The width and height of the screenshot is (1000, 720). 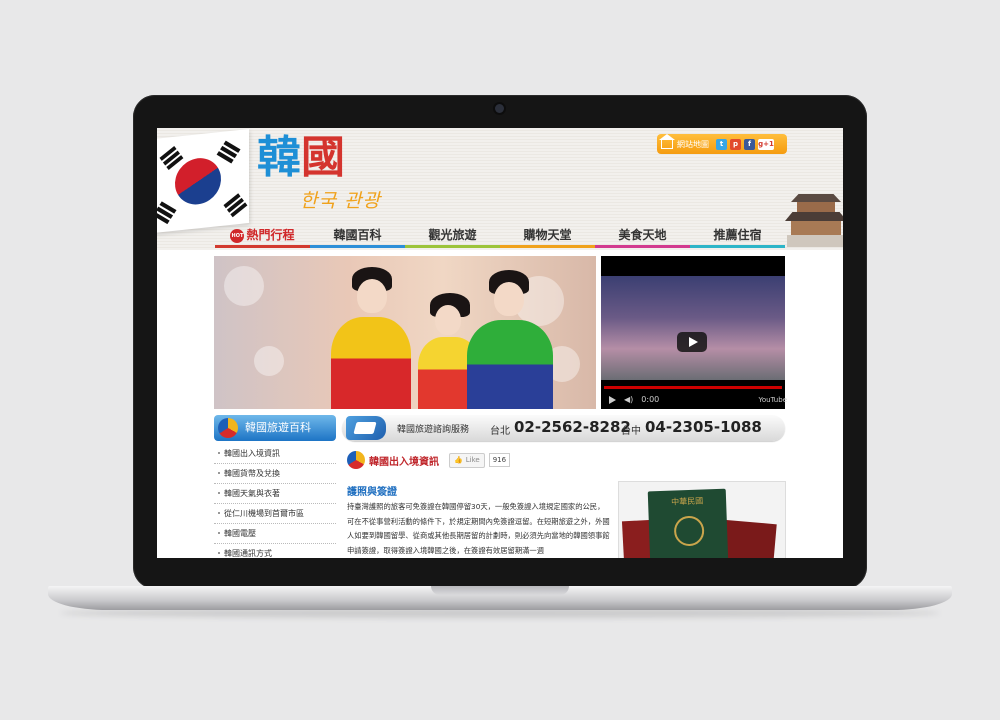 I want to click on plurk-icon: p, so click(x=735, y=144).